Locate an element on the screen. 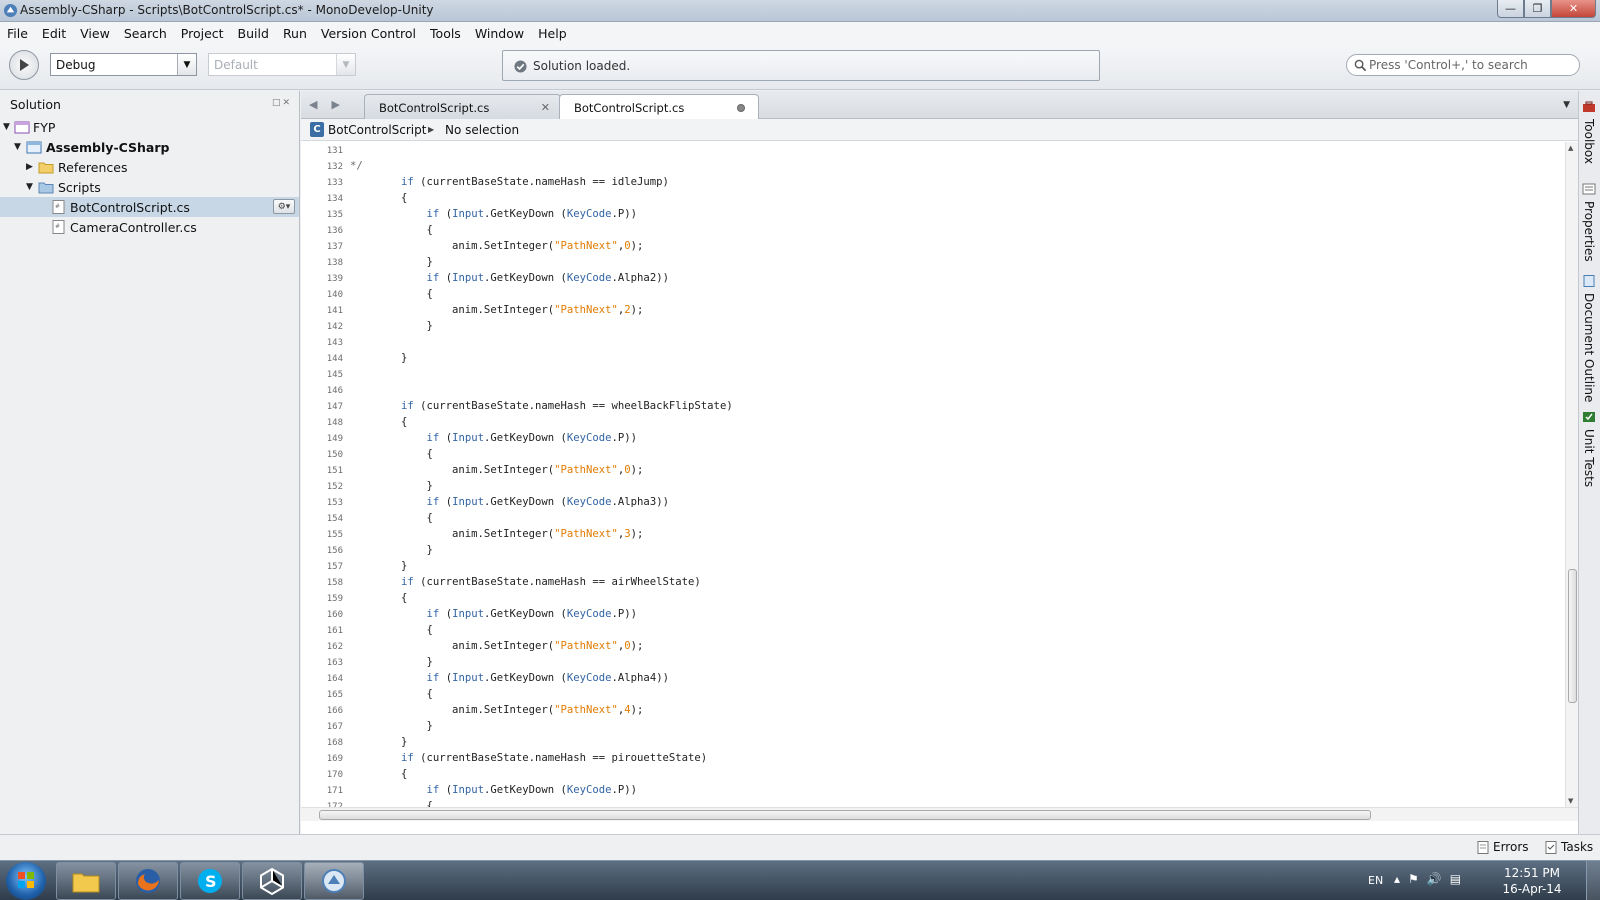 The image size is (1600, 900). tree-item-botcontrolscript: # BotControlScript.cs ⚙▾ is located at coordinates (149, 207).